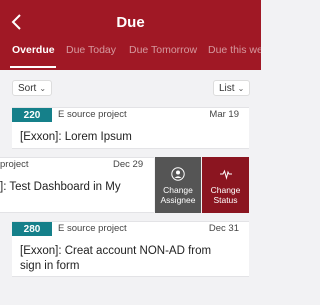 The height and width of the screenshot is (305, 320). What do you see at coordinates (14, 164) in the screenshot?
I see `project-name: project` at bounding box center [14, 164].